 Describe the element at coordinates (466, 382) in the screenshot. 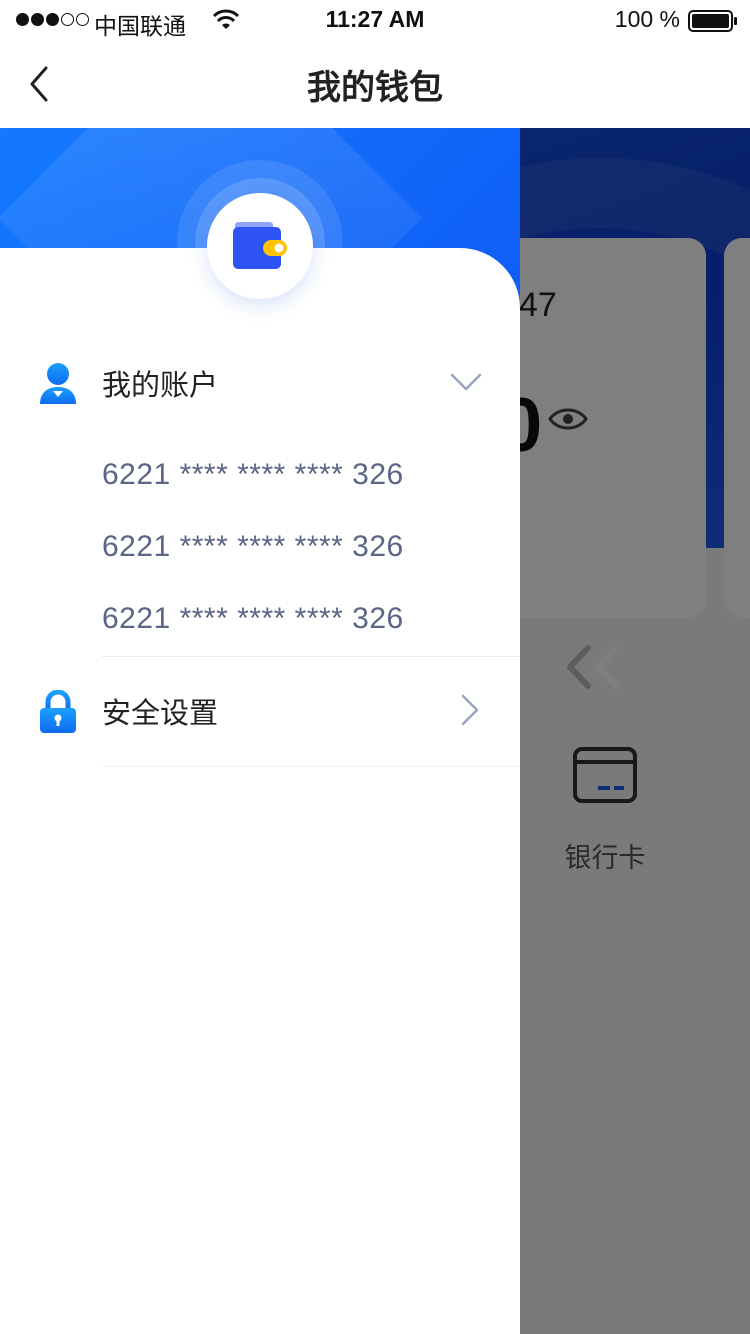

I see `chevron-down-icon` at that location.